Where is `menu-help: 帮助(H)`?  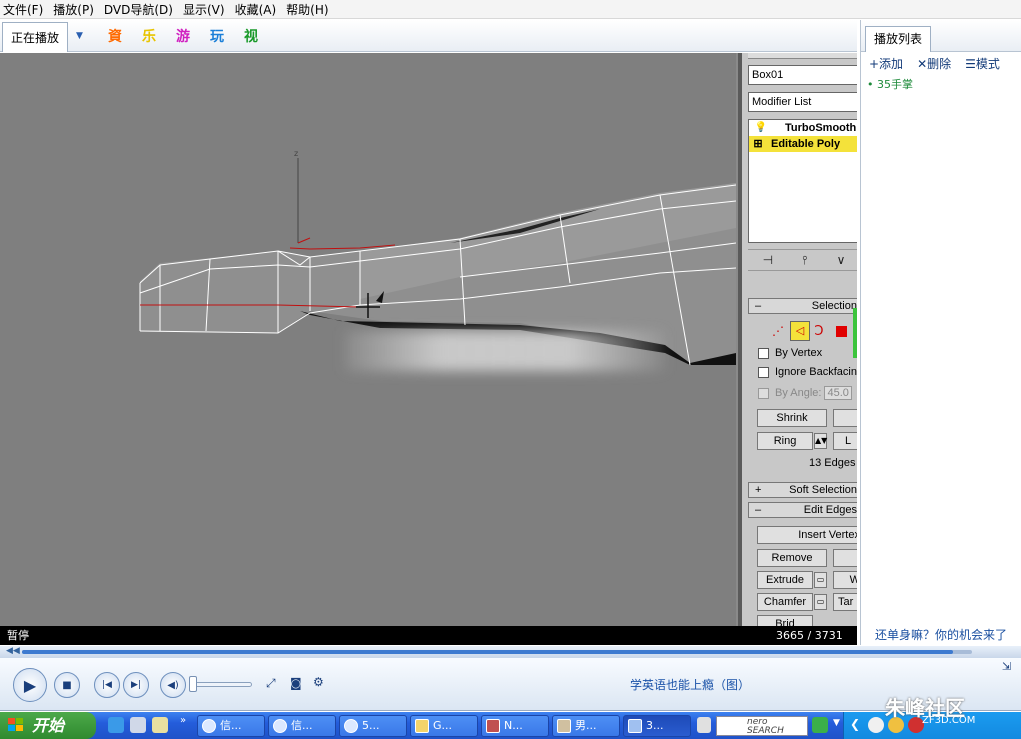
menu-help: 帮助(H) is located at coordinates (307, 9).